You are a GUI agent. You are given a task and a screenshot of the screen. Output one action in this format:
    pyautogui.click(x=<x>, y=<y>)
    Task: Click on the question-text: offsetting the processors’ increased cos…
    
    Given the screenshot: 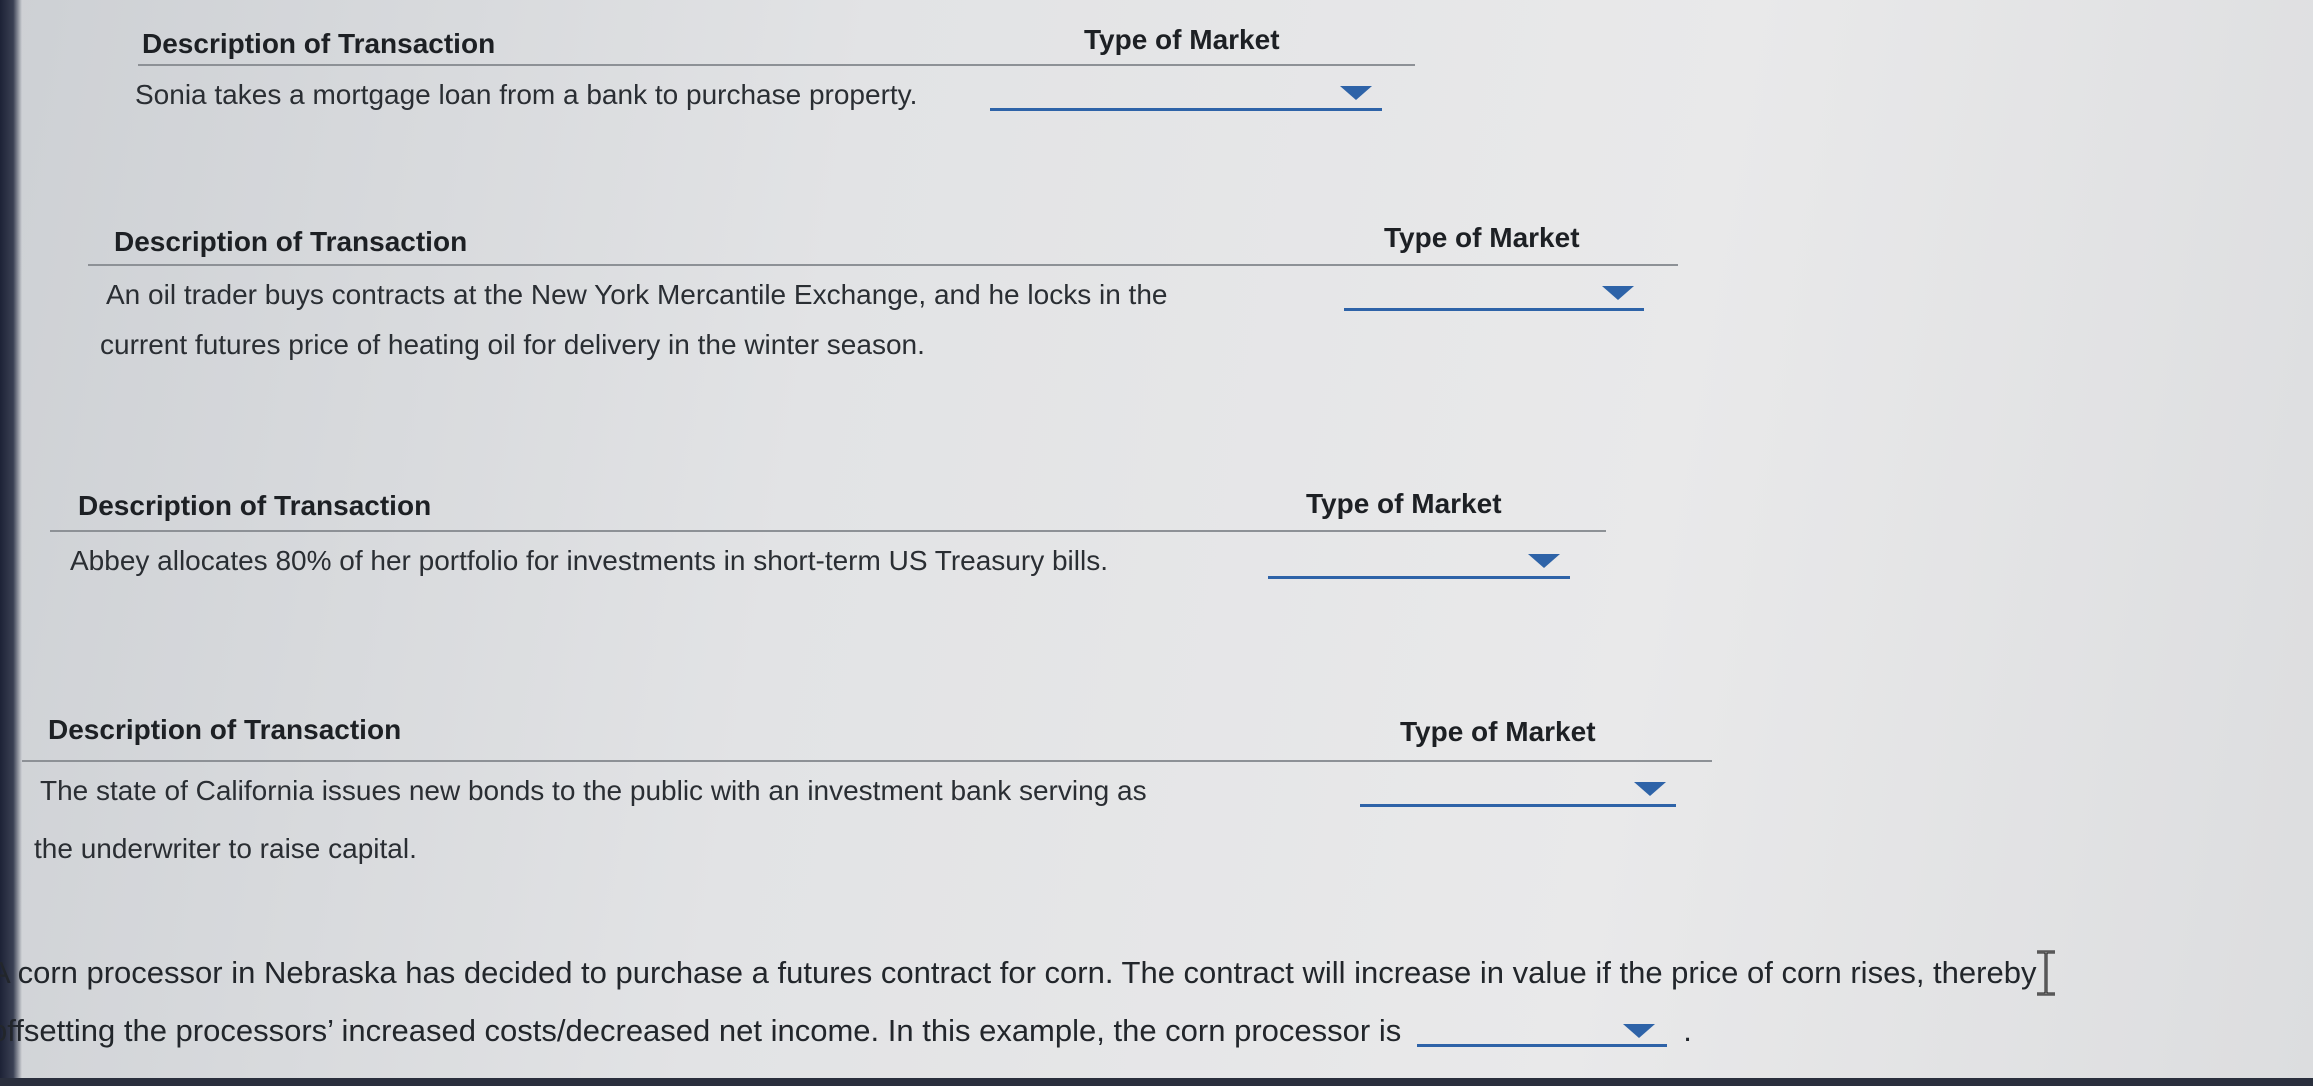 What is the action you would take?
    pyautogui.click(x=701, y=1030)
    